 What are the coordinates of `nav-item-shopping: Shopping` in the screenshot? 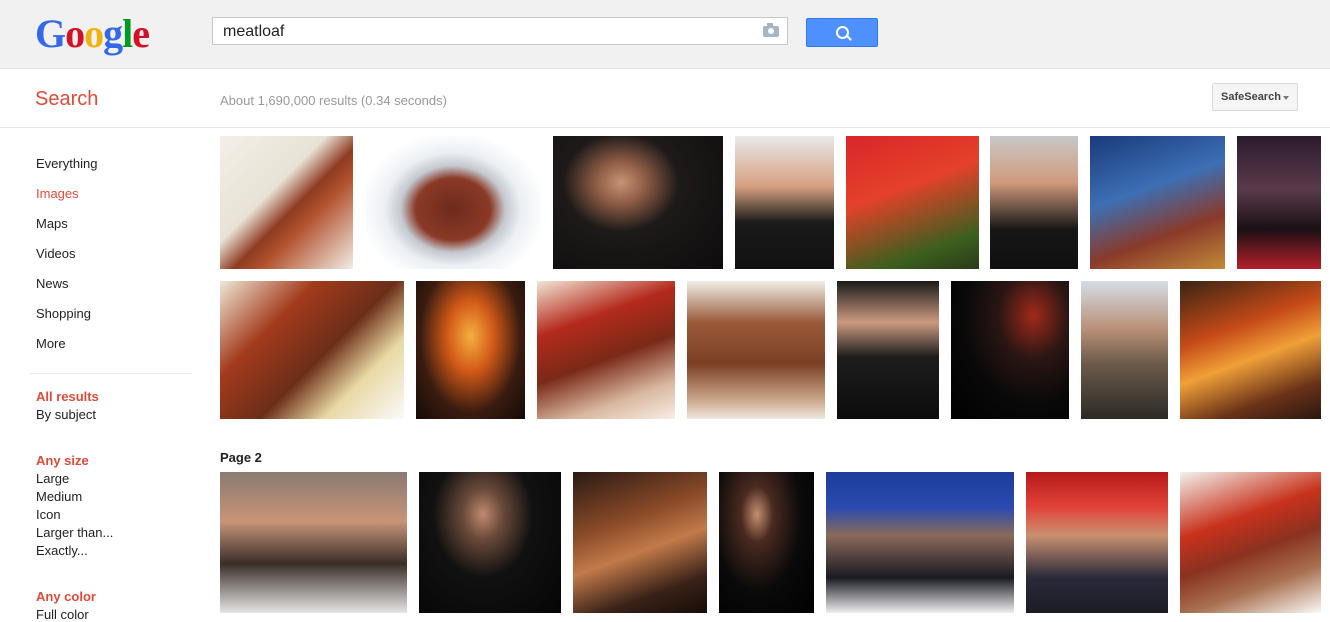 It's located at (116, 320).